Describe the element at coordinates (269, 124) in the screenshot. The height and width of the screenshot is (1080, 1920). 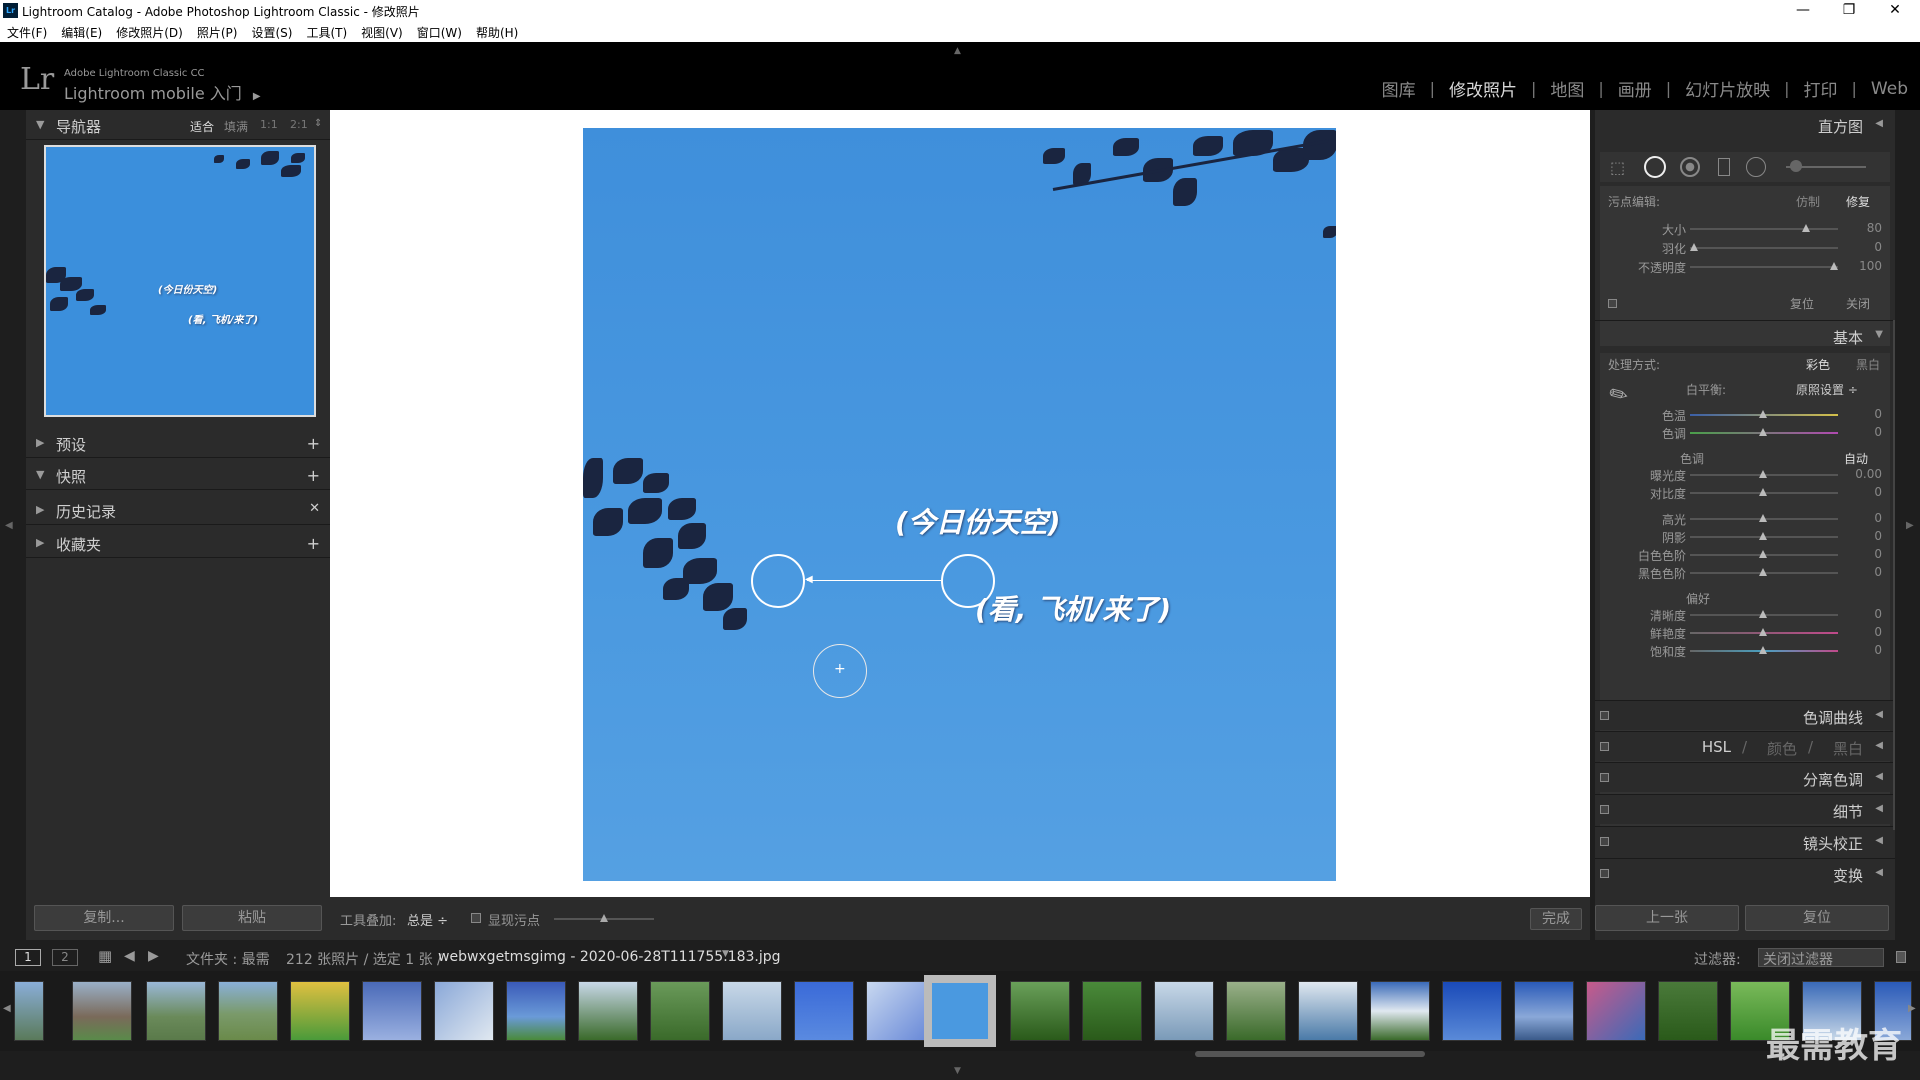
I see `zoom-1-1: 1:1` at that location.